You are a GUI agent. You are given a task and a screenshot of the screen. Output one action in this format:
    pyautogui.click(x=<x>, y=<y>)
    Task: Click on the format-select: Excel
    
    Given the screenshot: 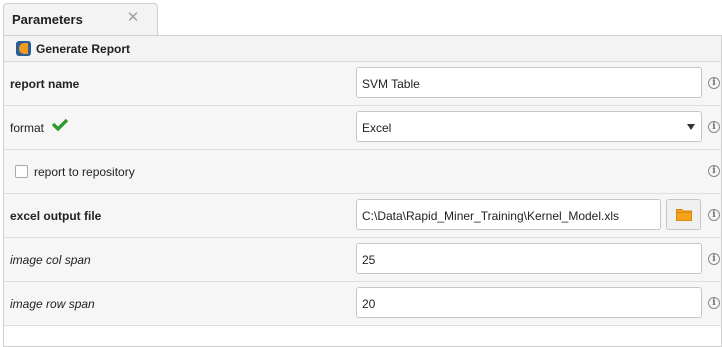 What is the action you would take?
    pyautogui.click(x=529, y=126)
    